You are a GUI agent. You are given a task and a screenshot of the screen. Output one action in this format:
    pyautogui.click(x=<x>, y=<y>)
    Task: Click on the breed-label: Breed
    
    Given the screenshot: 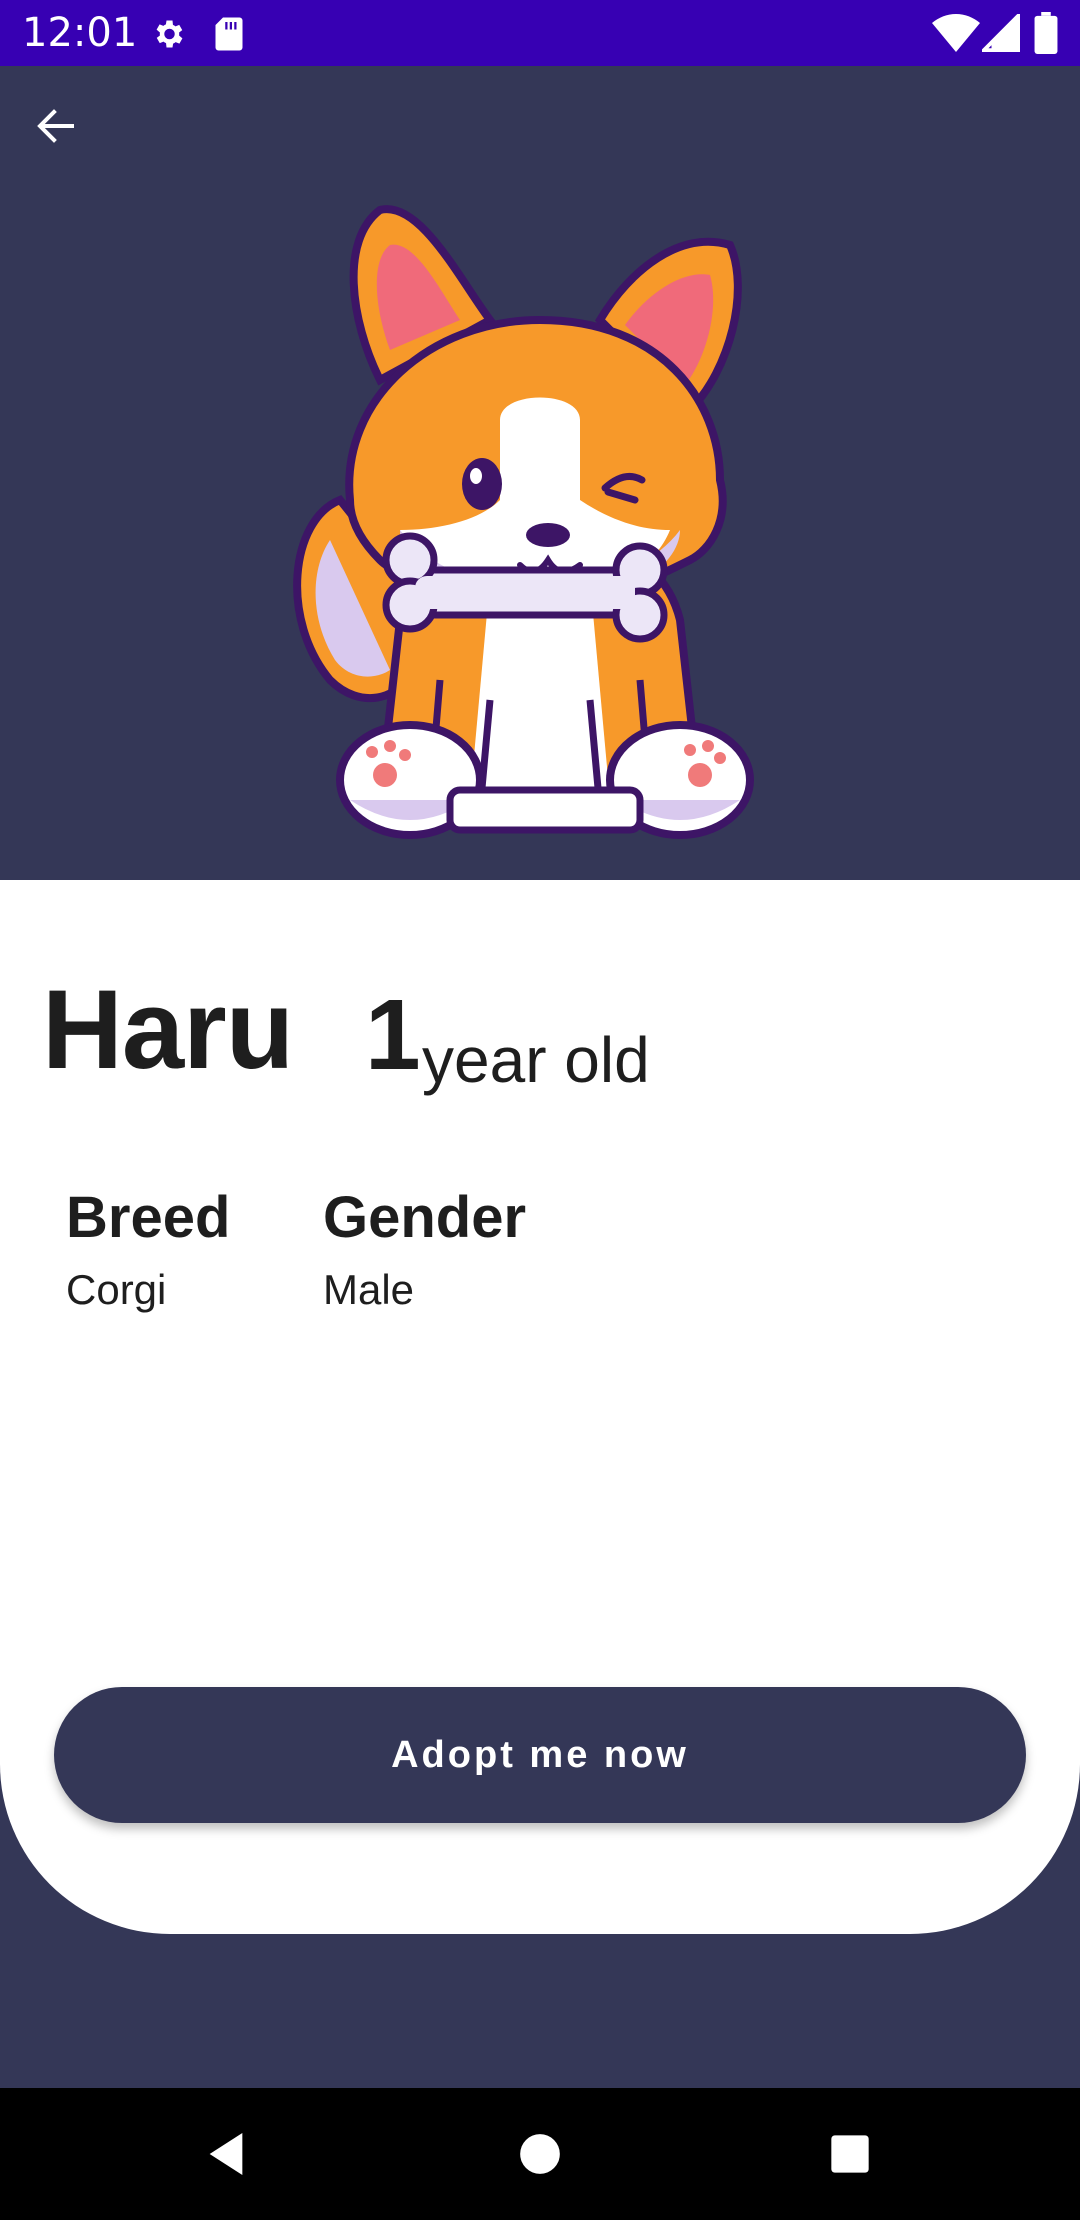 What is the action you would take?
    pyautogui.click(x=148, y=1217)
    